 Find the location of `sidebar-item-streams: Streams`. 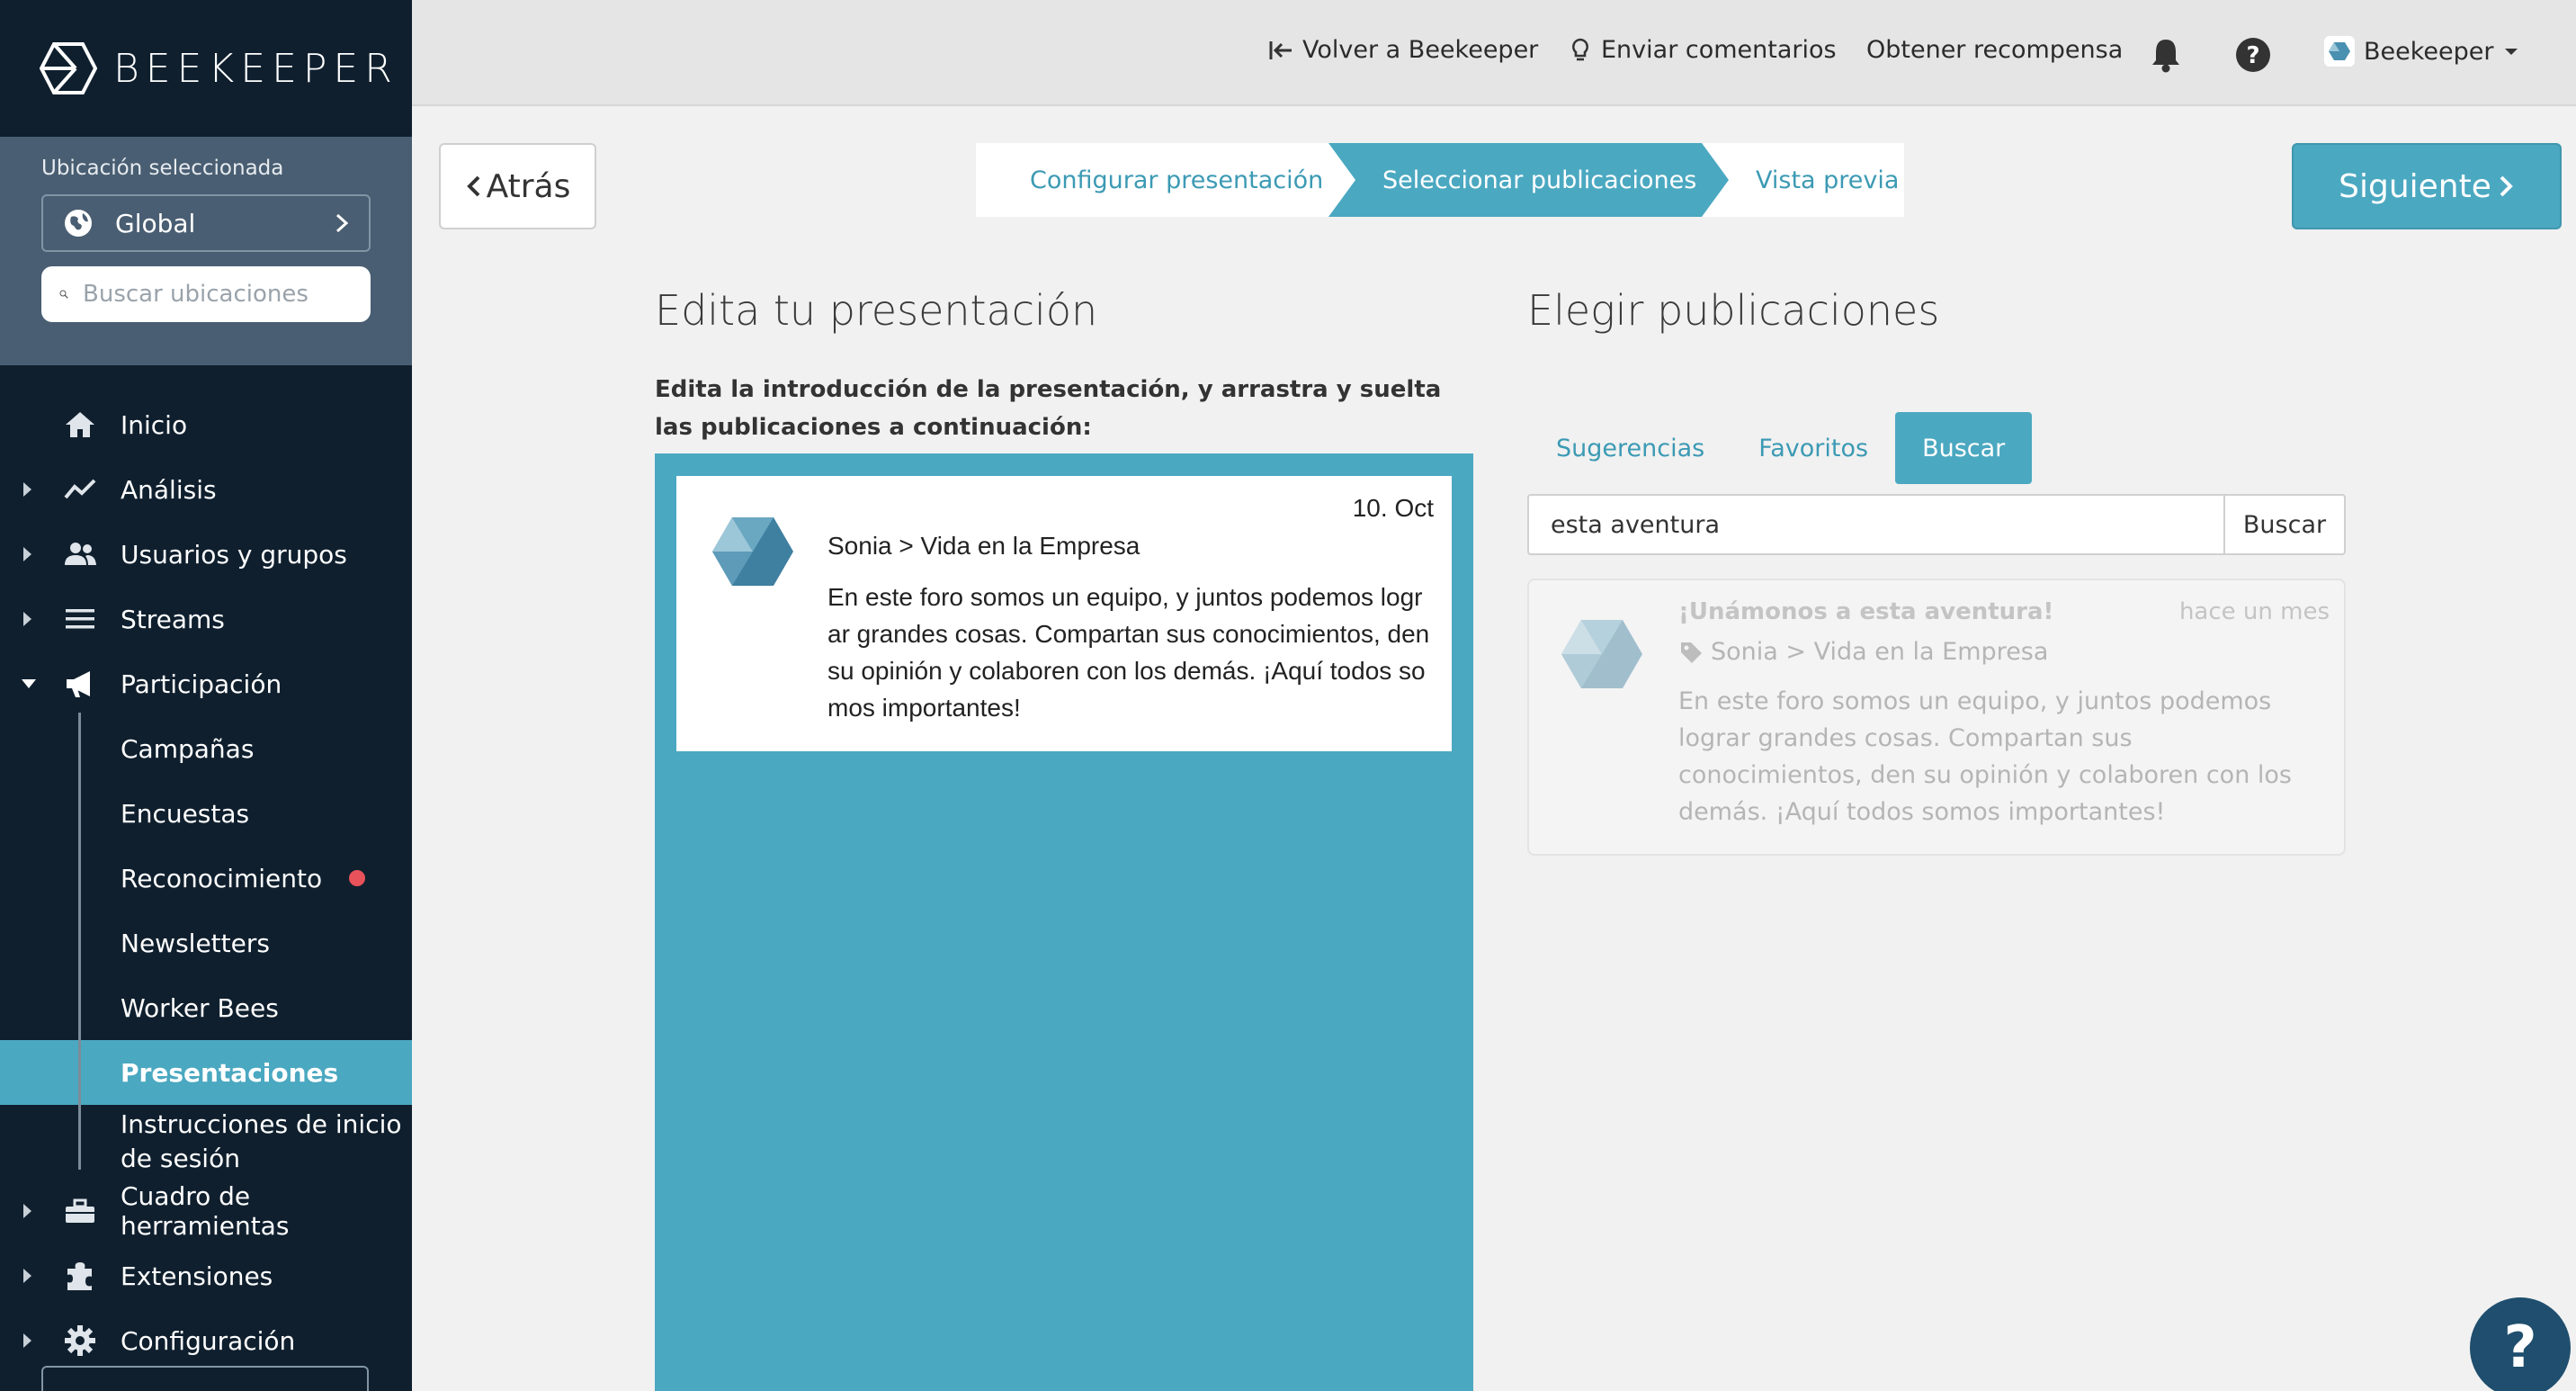

sidebar-item-streams: Streams is located at coordinates (206, 619).